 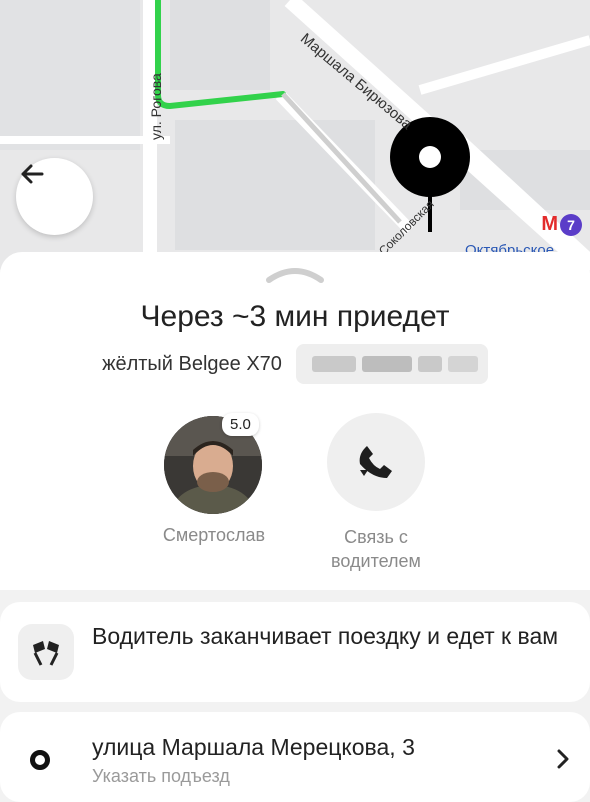 I want to click on pickup-point-icon, so click(x=40, y=760).